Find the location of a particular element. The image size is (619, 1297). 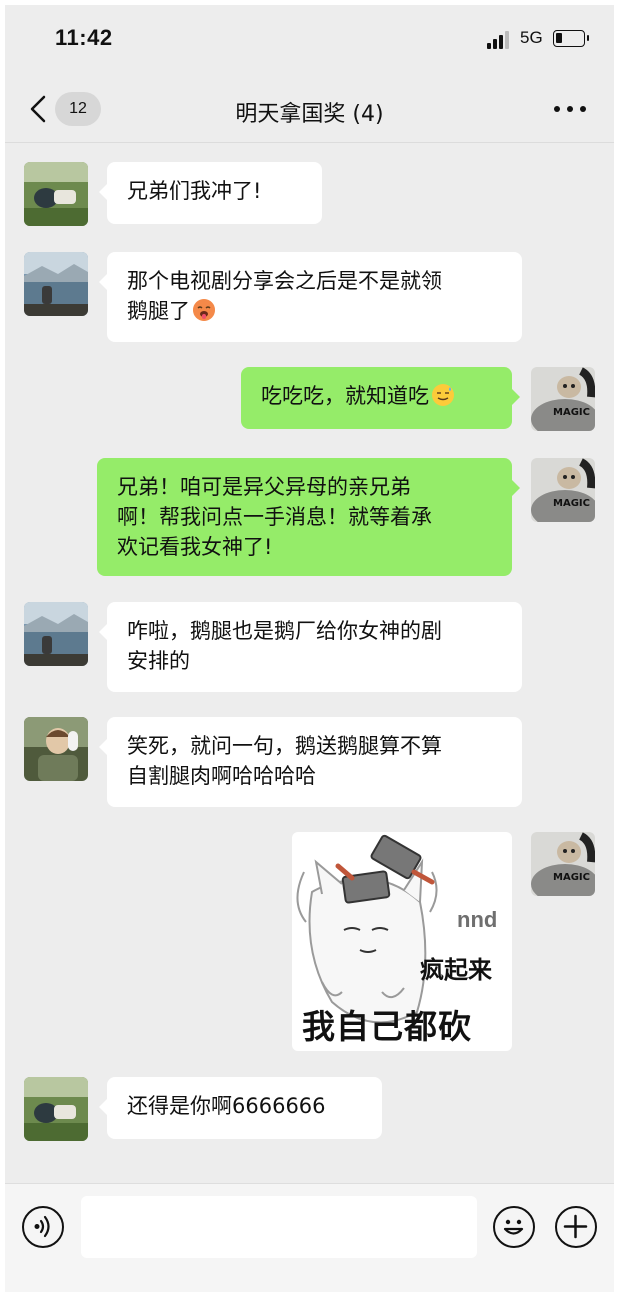

message-bubble-outgoing: 吃吃吃，就知道吃 is located at coordinates (380, 398).